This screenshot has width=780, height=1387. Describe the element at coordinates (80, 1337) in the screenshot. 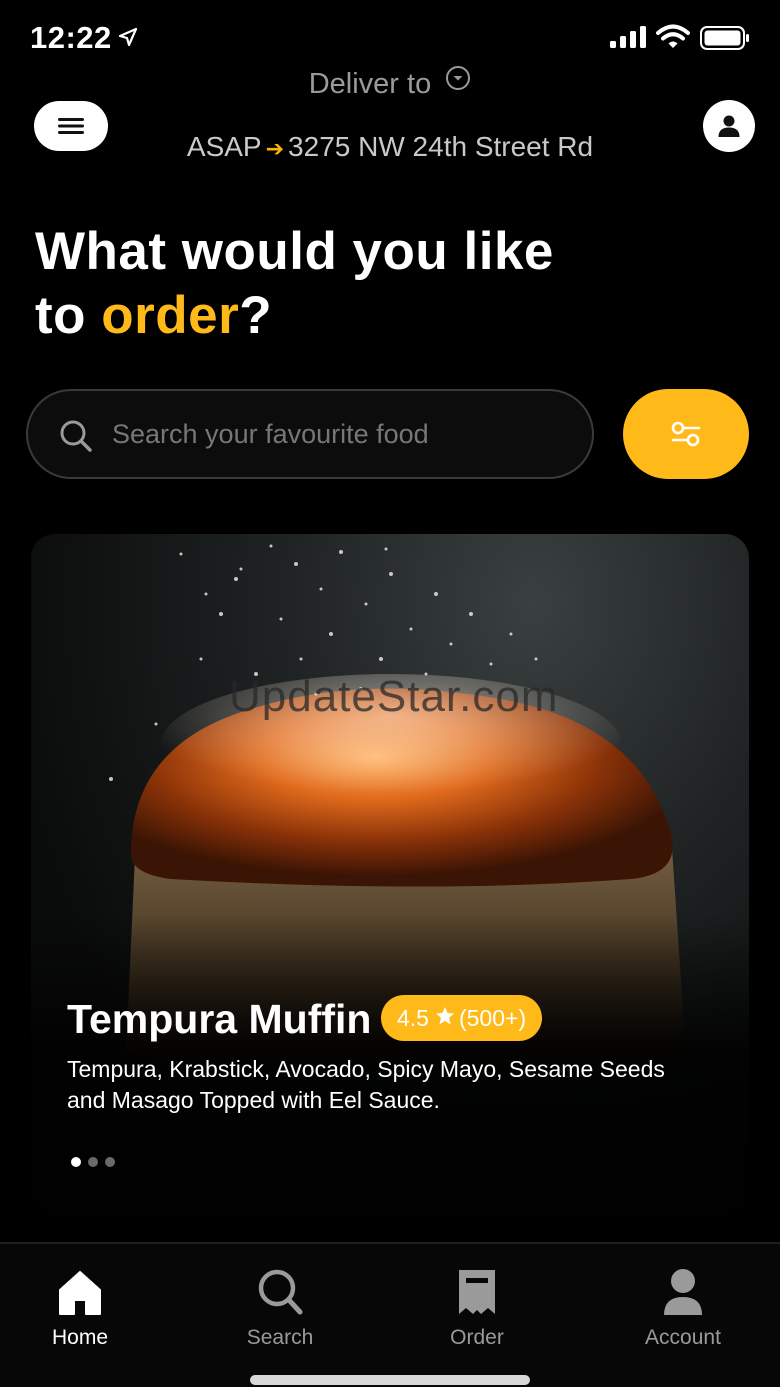

I see `nav-home-label: Home` at that location.